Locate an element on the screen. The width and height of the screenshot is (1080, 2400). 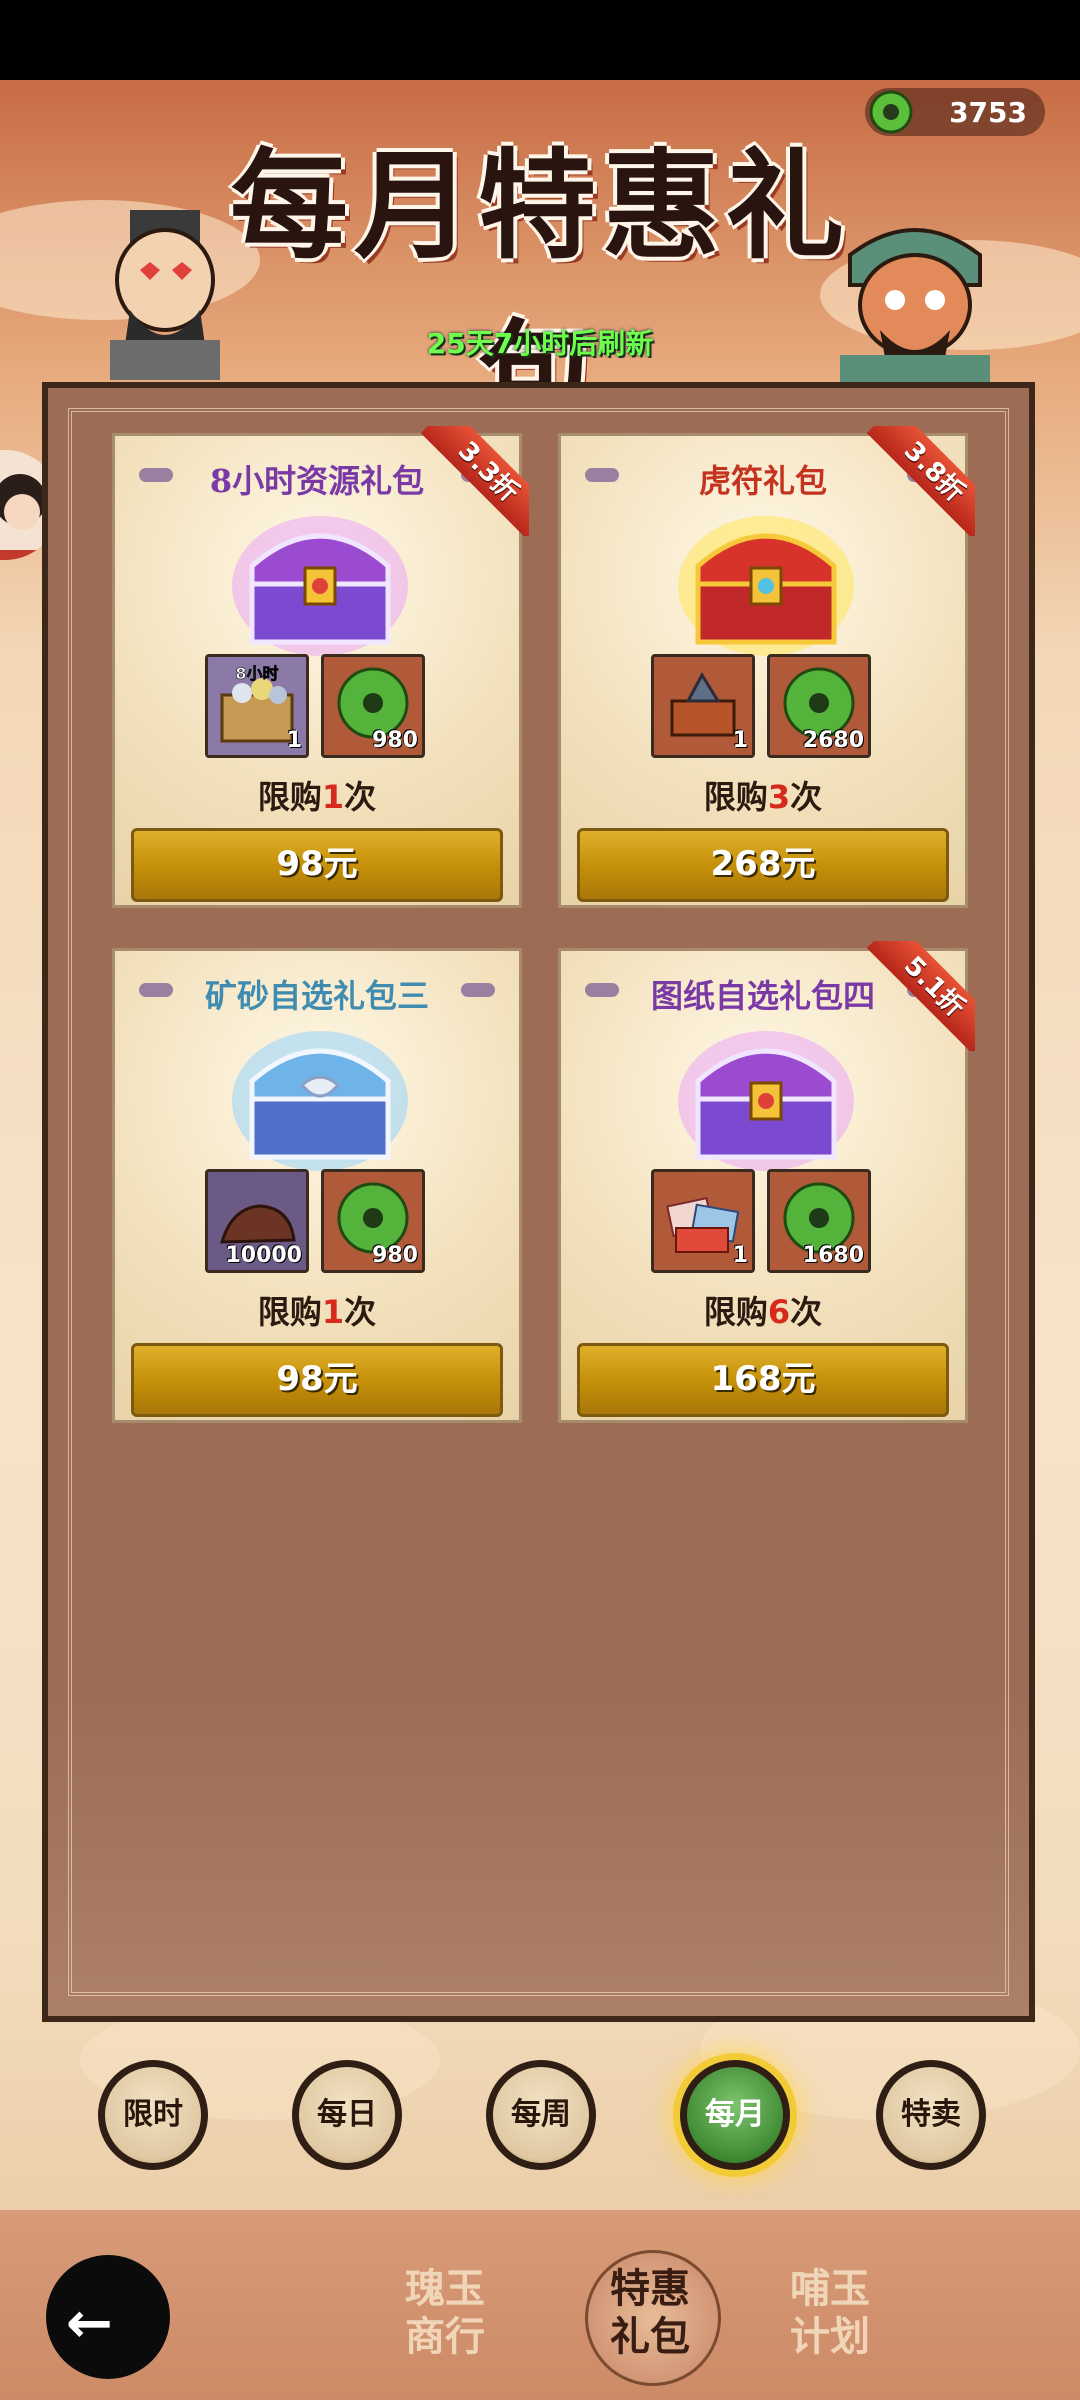
discount-ribbon: 3.8折 is located at coordinates (920, 481).